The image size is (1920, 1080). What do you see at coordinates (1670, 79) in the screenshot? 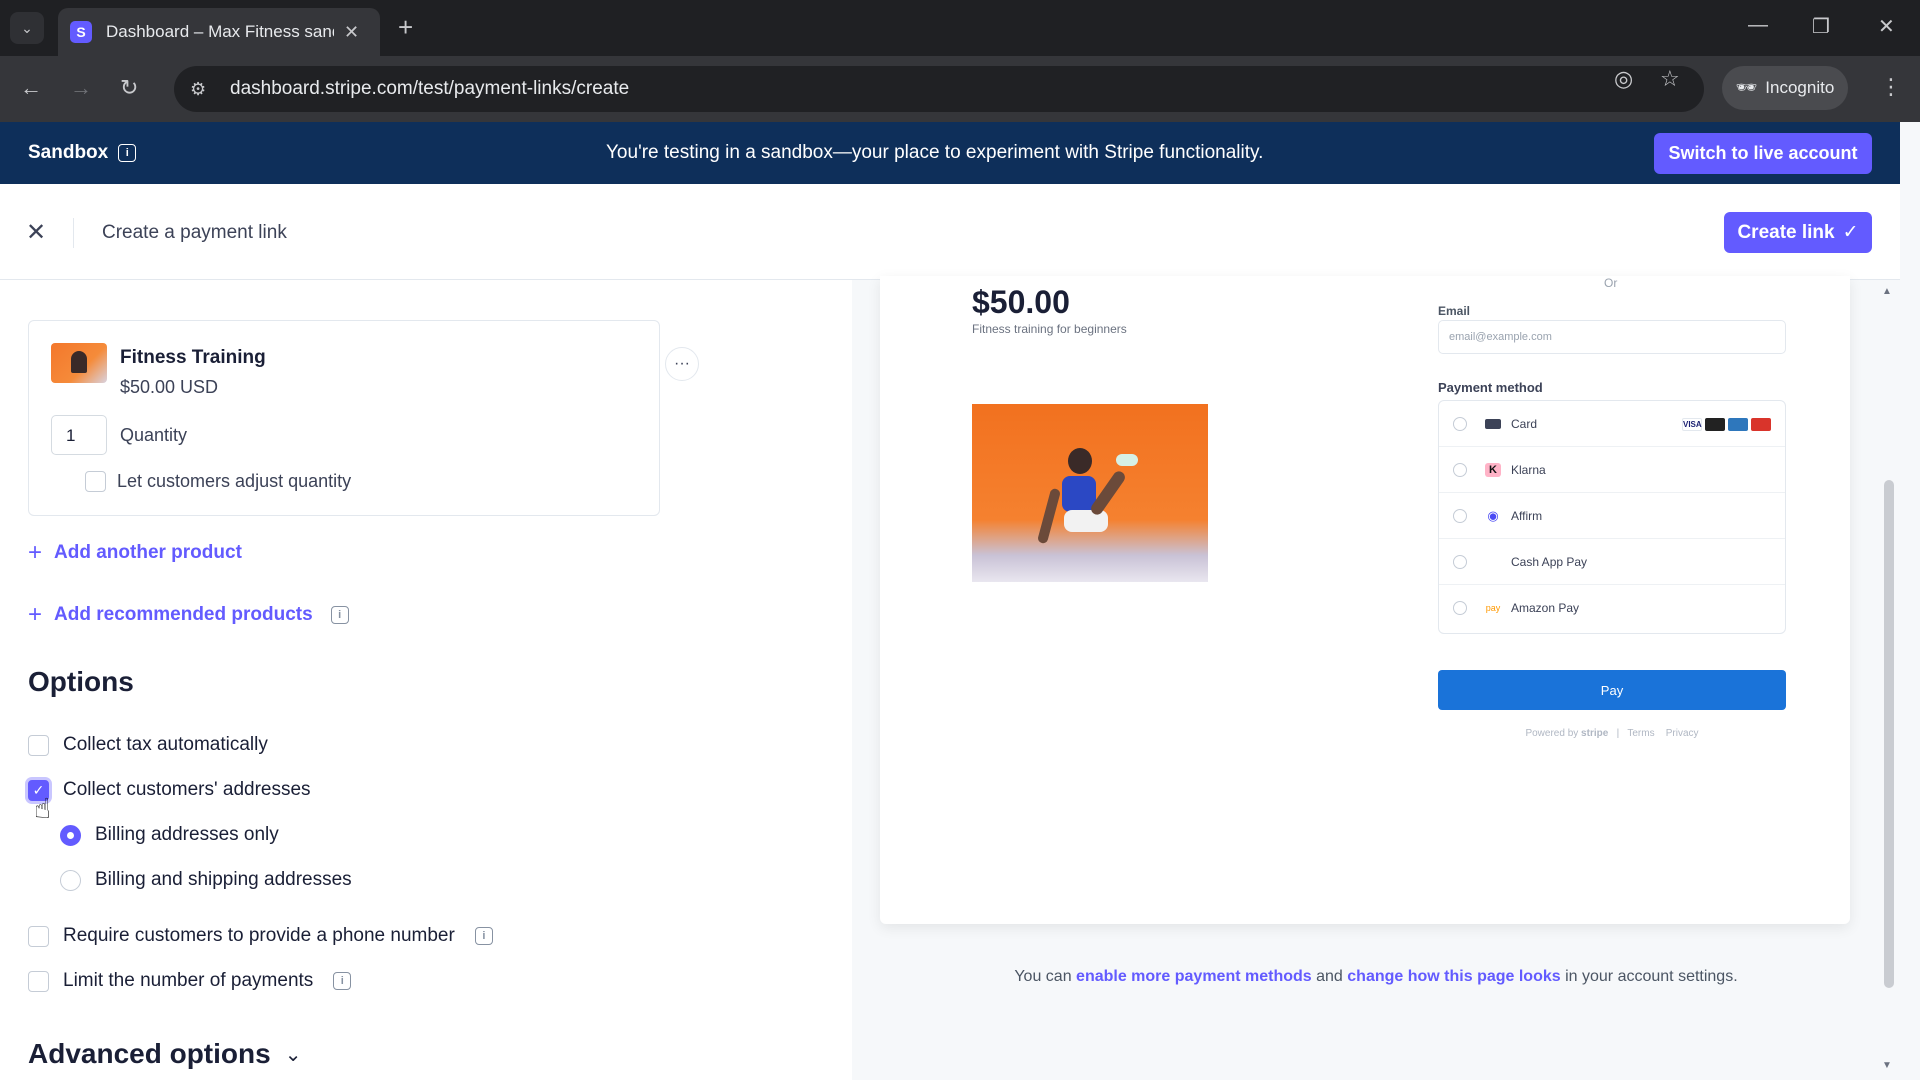
I see `bookmark-star-icon: ☆` at bounding box center [1670, 79].